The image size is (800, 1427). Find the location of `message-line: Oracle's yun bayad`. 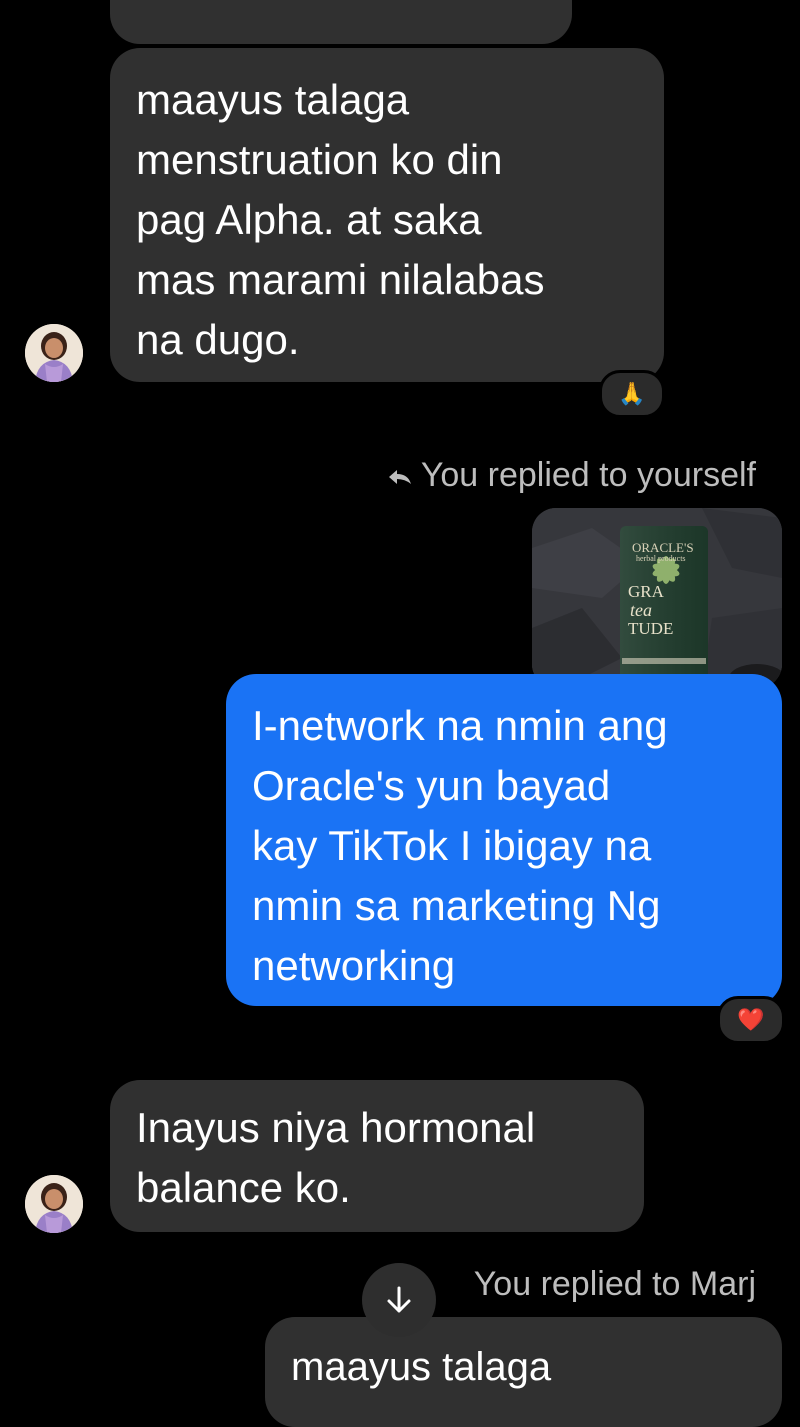

message-line: Oracle's yun bayad is located at coordinates (431, 785).